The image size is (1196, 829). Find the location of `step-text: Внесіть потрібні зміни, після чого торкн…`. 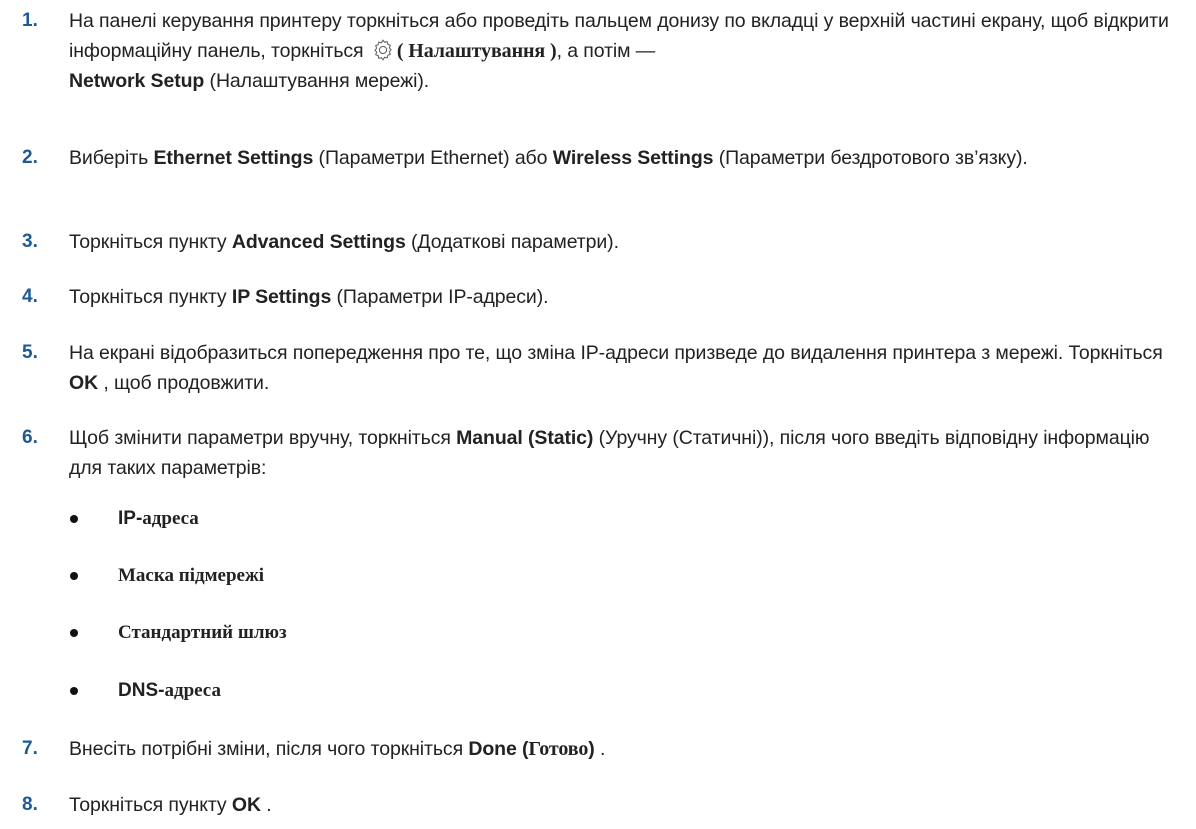

step-text: Внесіть потрібні зміни, після чого торкн… is located at coordinates (337, 749).